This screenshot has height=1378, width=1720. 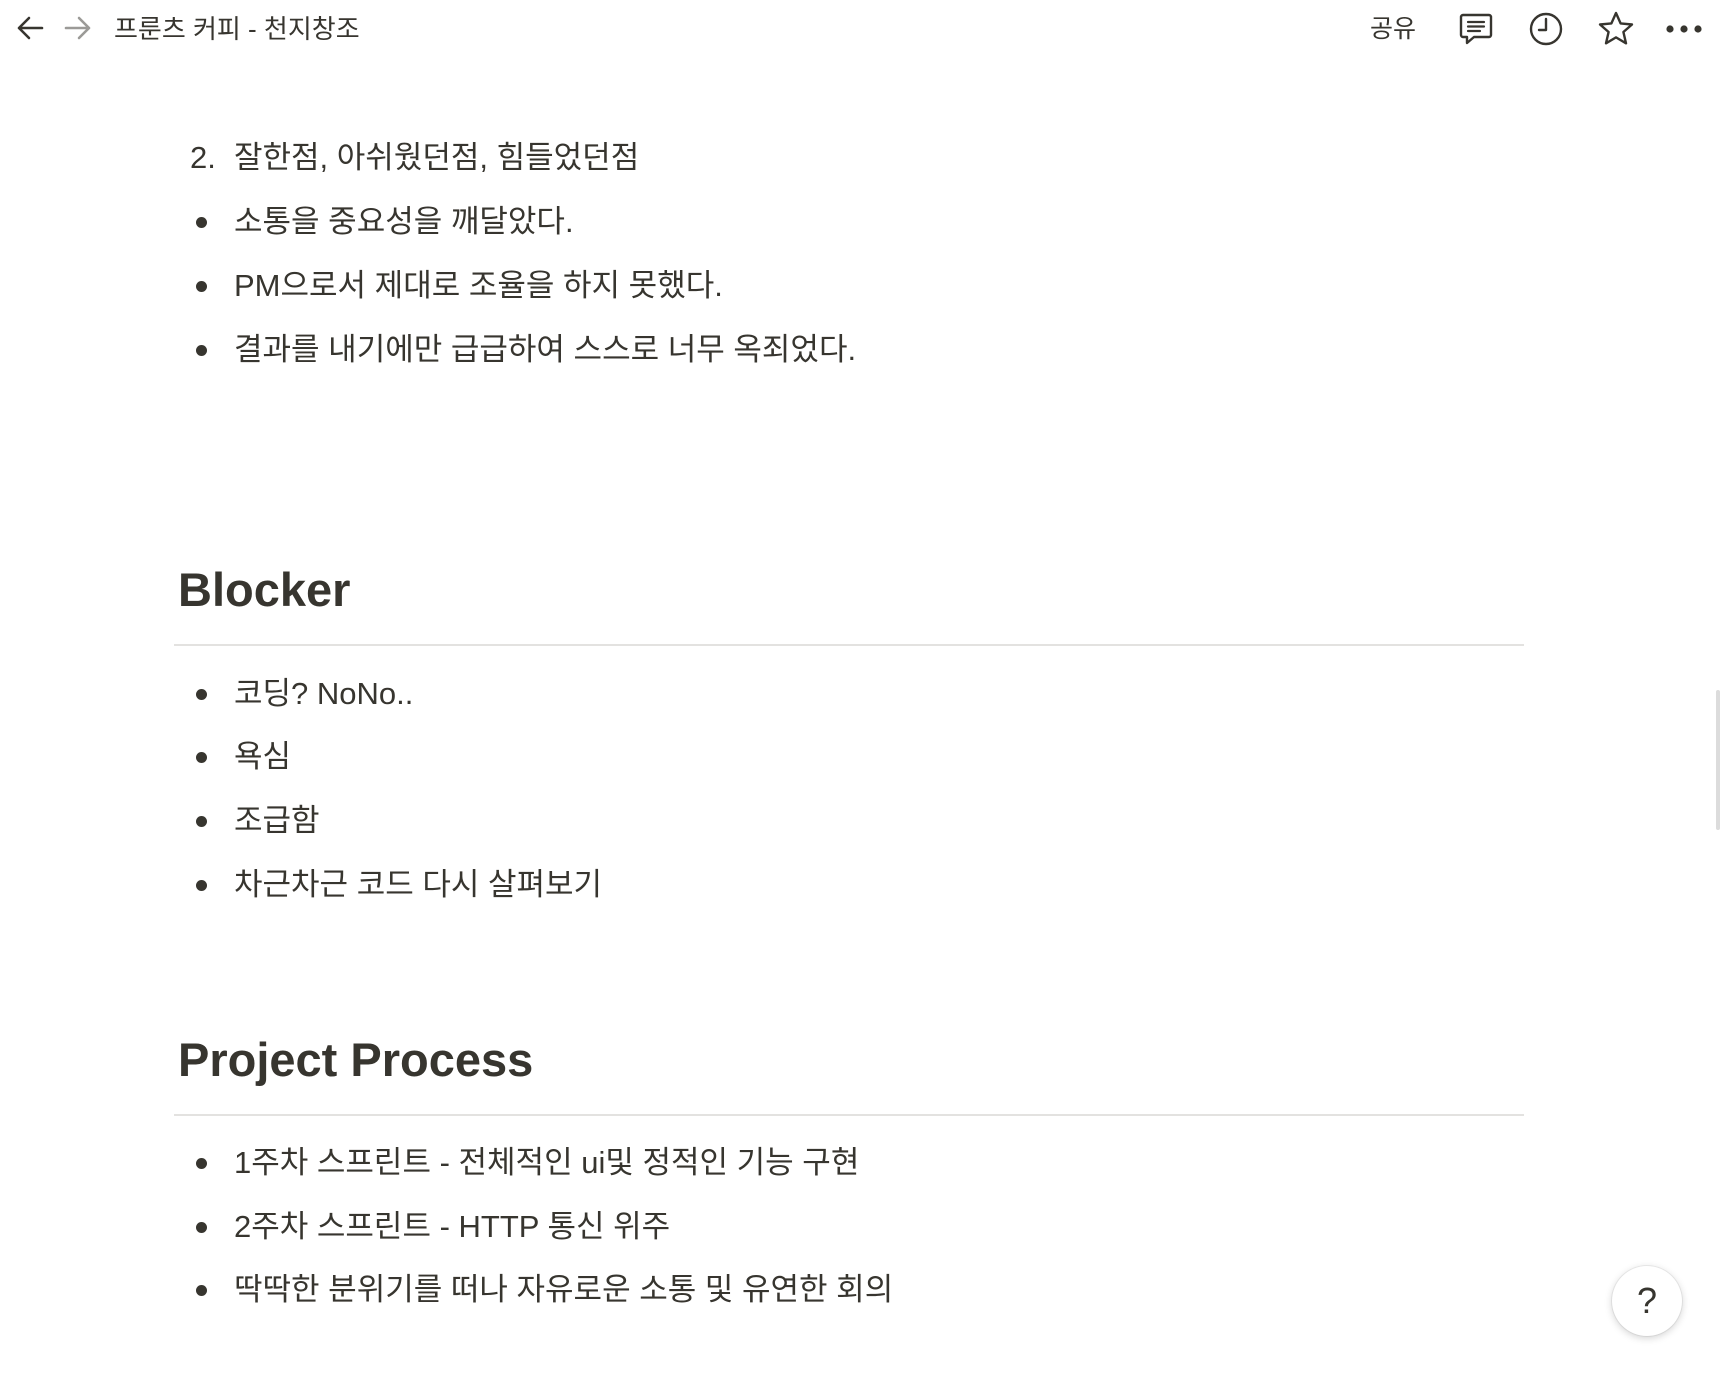 I want to click on history-button, so click(x=1546, y=29).